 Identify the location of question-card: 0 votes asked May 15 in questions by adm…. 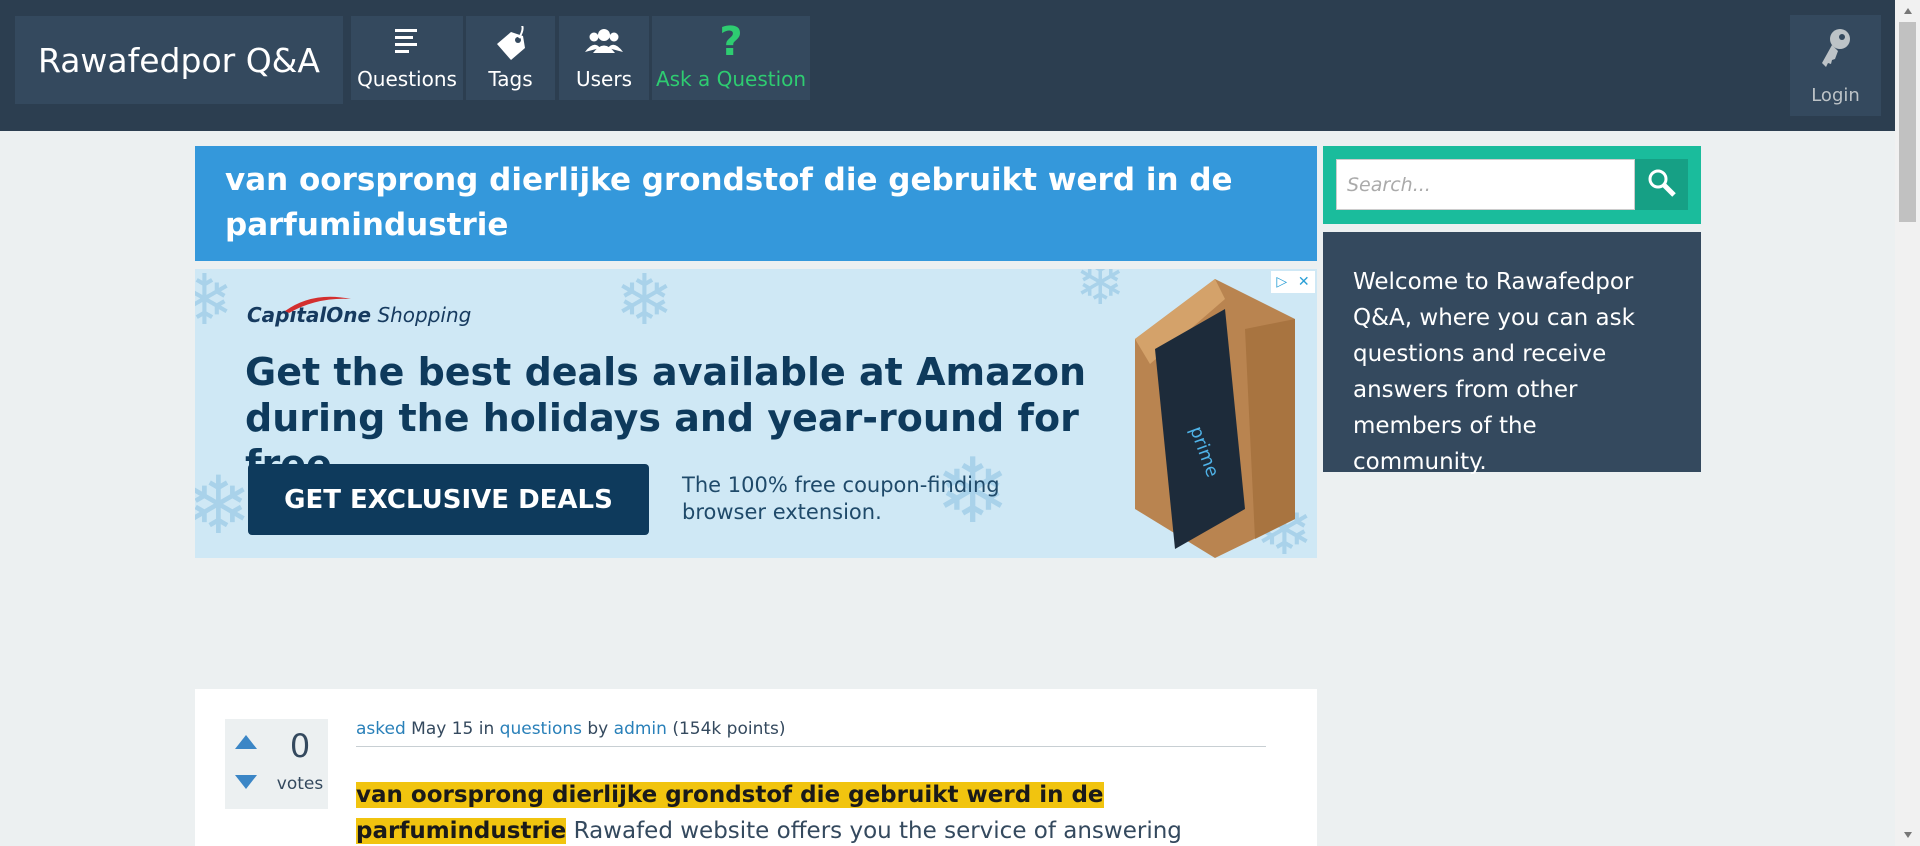
(756, 767).